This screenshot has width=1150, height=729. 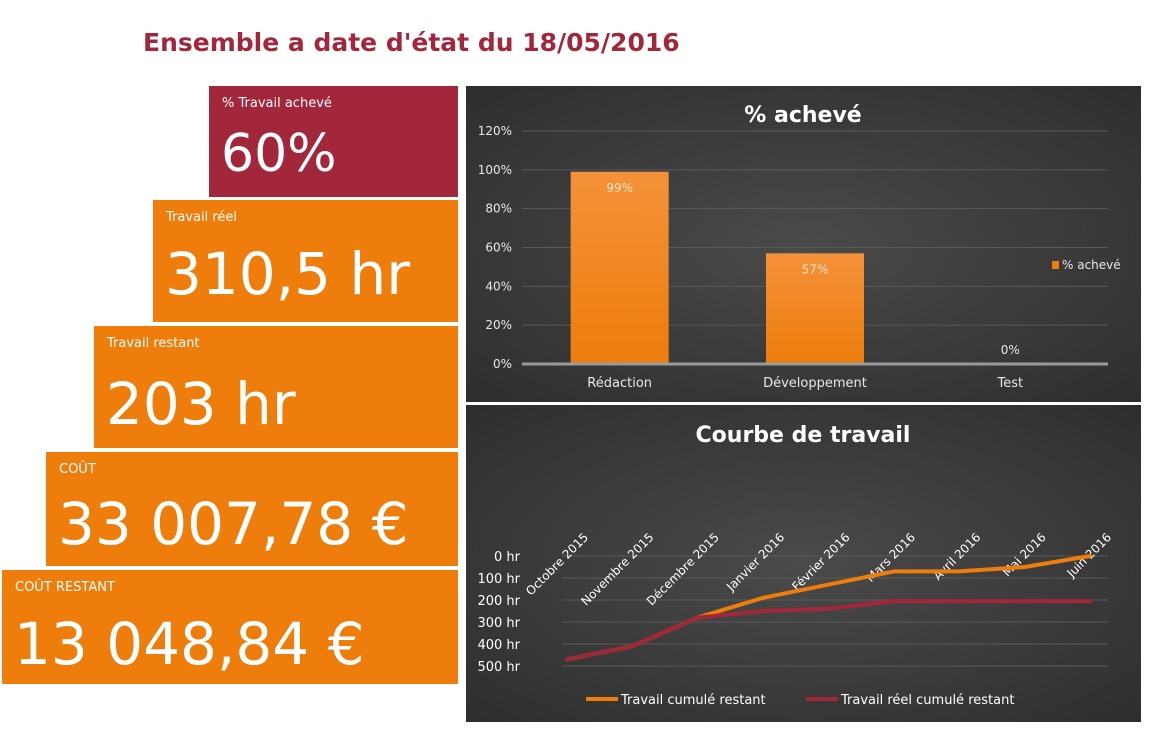 I want to click on bar-rédaction, so click(x=619, y=267).